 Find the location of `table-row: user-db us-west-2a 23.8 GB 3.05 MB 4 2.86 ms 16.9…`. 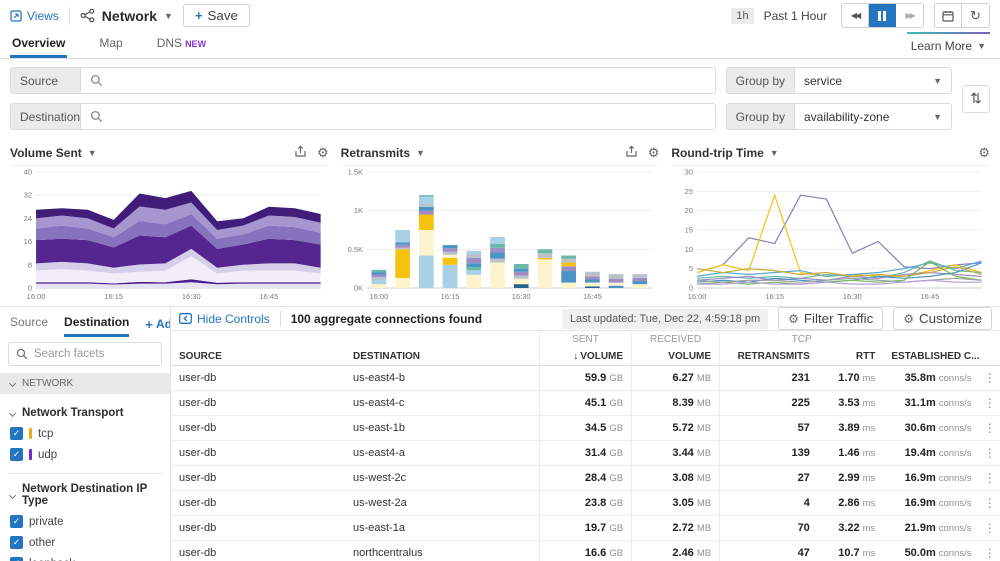

table-row: user-db us-west-2a 23.8 GB 3.05 MB 4 2.86 ms 16.9… is located at coordinates (585, 503).